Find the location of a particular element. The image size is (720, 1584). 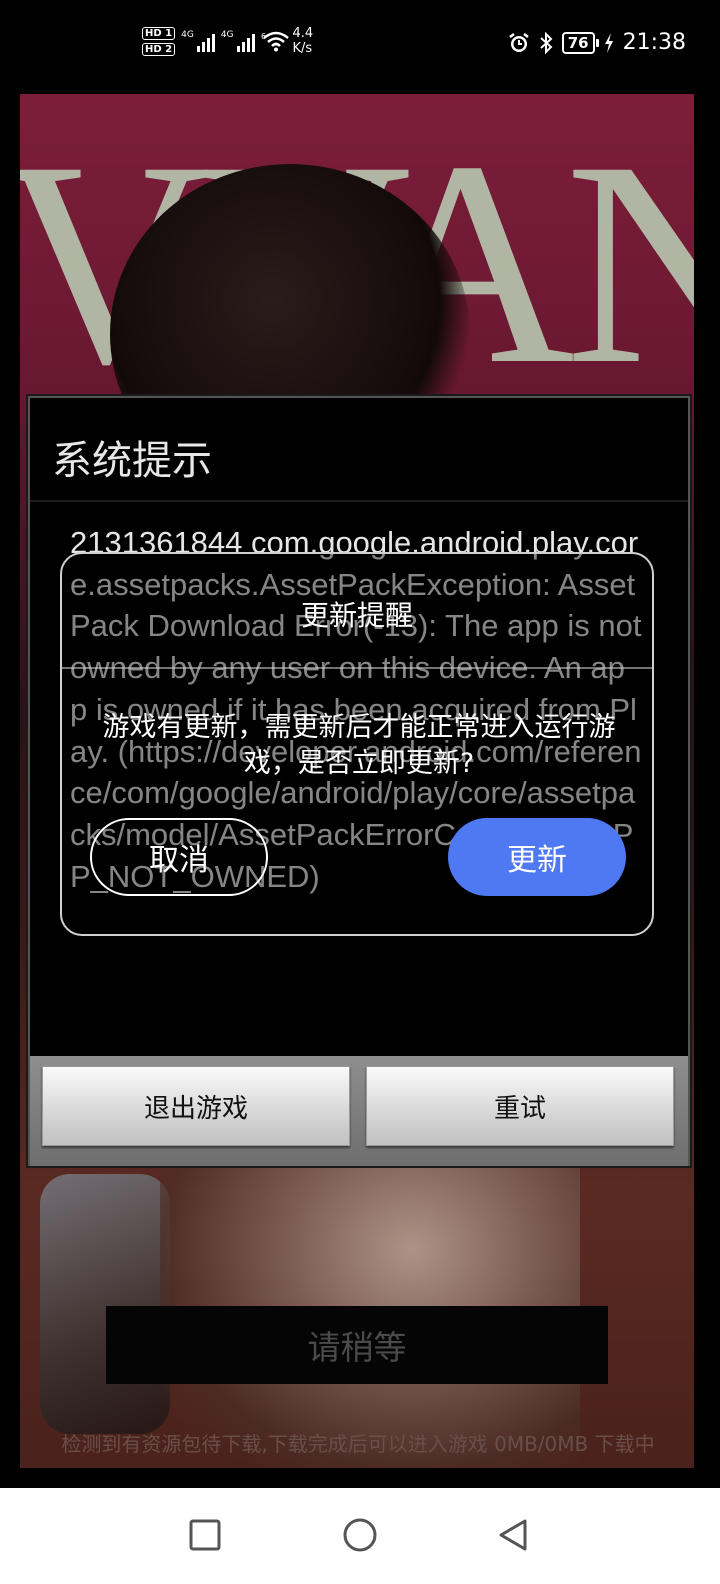

network-type-2: 4G is located at coordinates (227, 35).